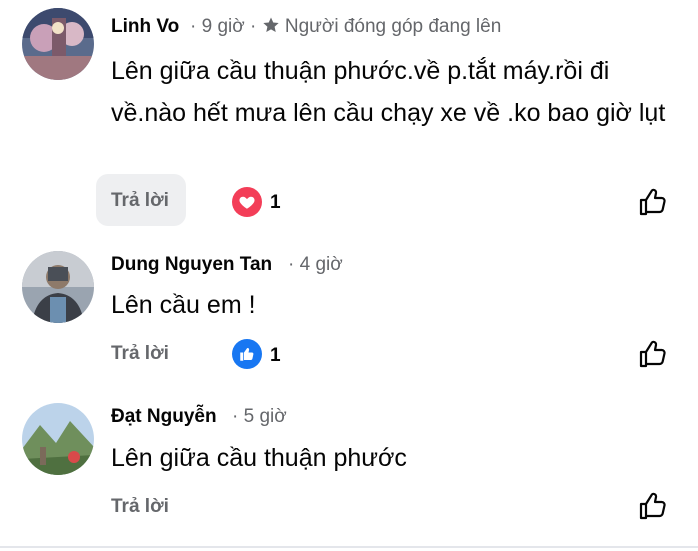 The image size is (698, 551). I want to click on comment-meta: · 5 giờ, so click(259, 417).